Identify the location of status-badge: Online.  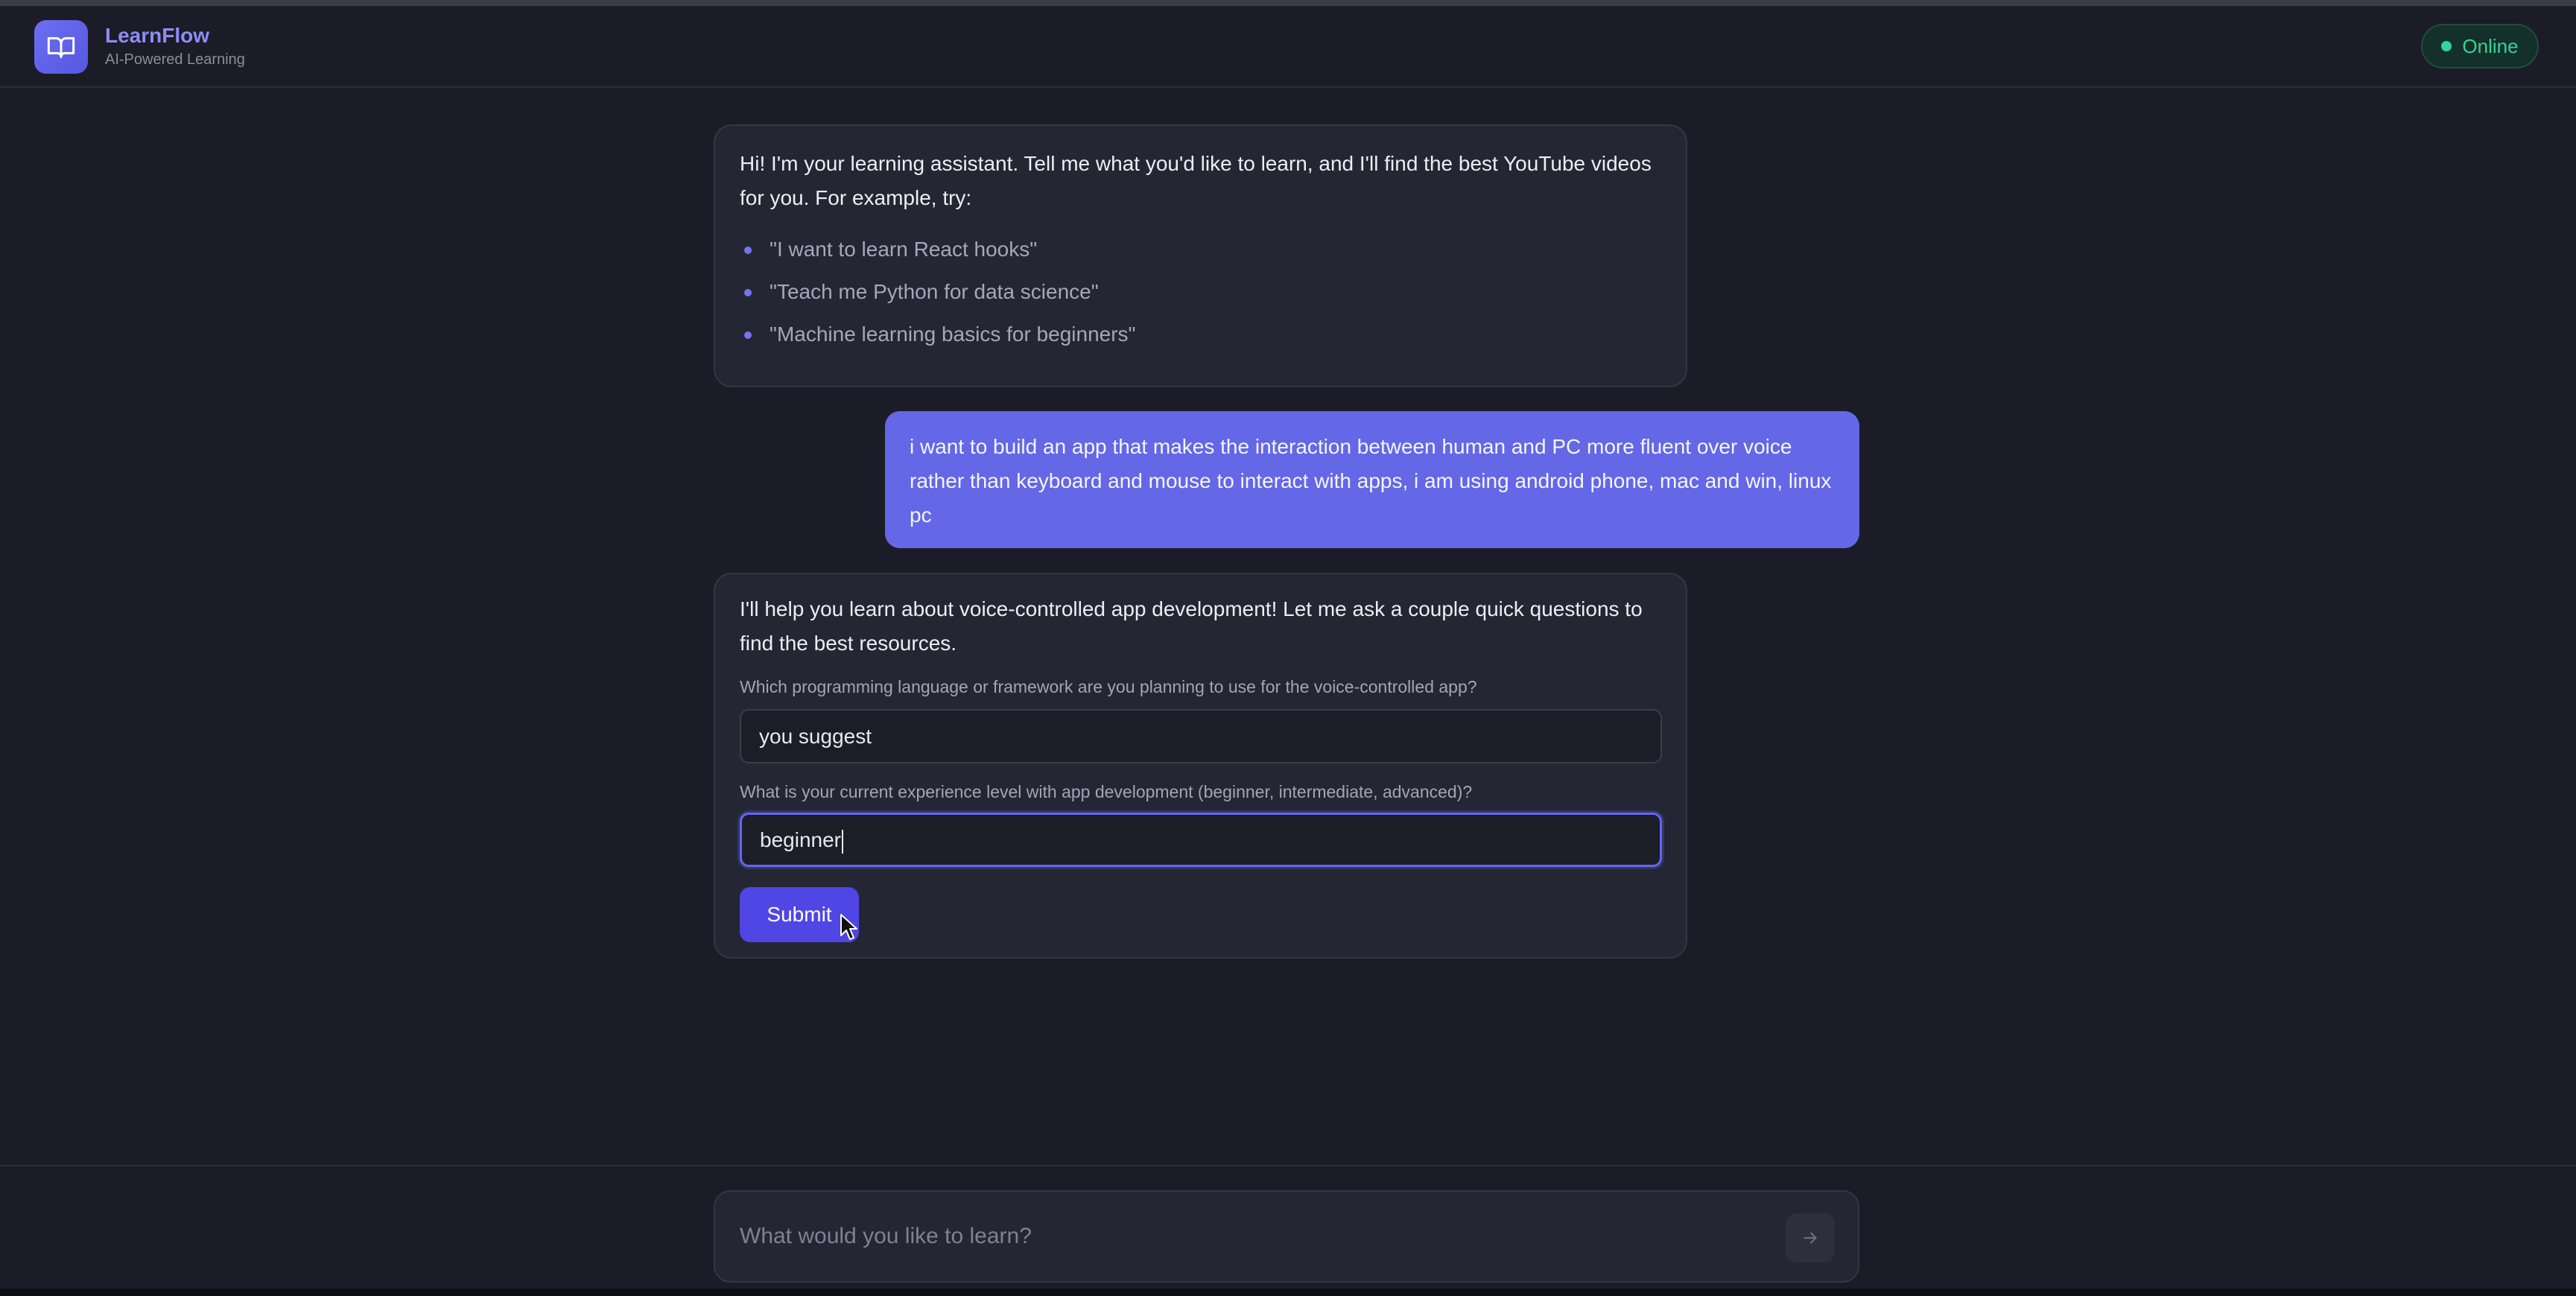
(2480, 47).